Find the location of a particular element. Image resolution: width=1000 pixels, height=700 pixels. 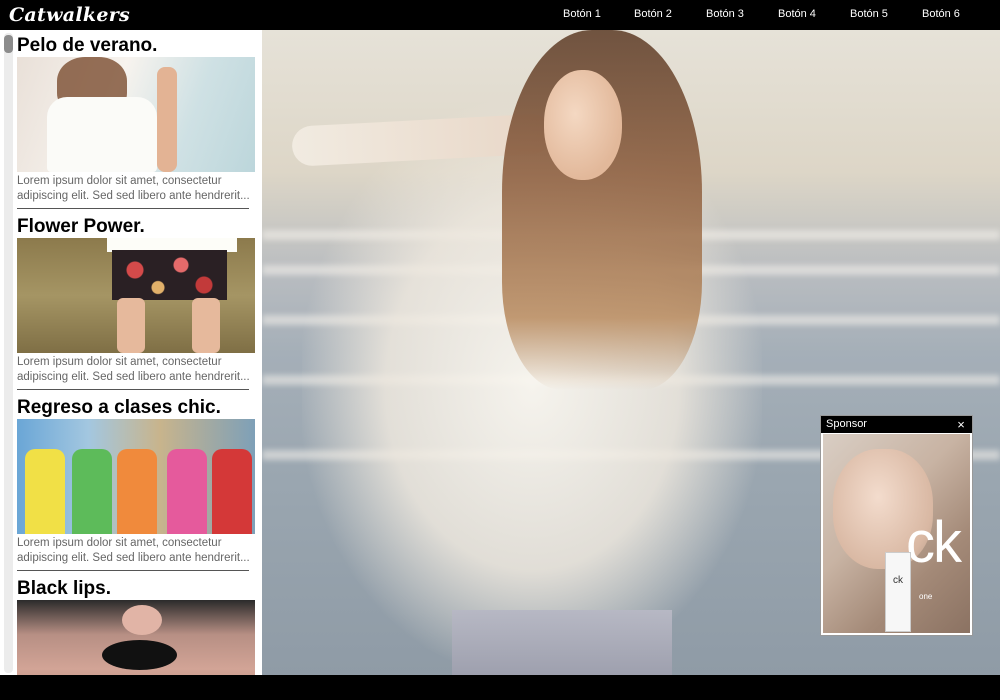

ad-product-name: one is located at coordinates (926, 596).